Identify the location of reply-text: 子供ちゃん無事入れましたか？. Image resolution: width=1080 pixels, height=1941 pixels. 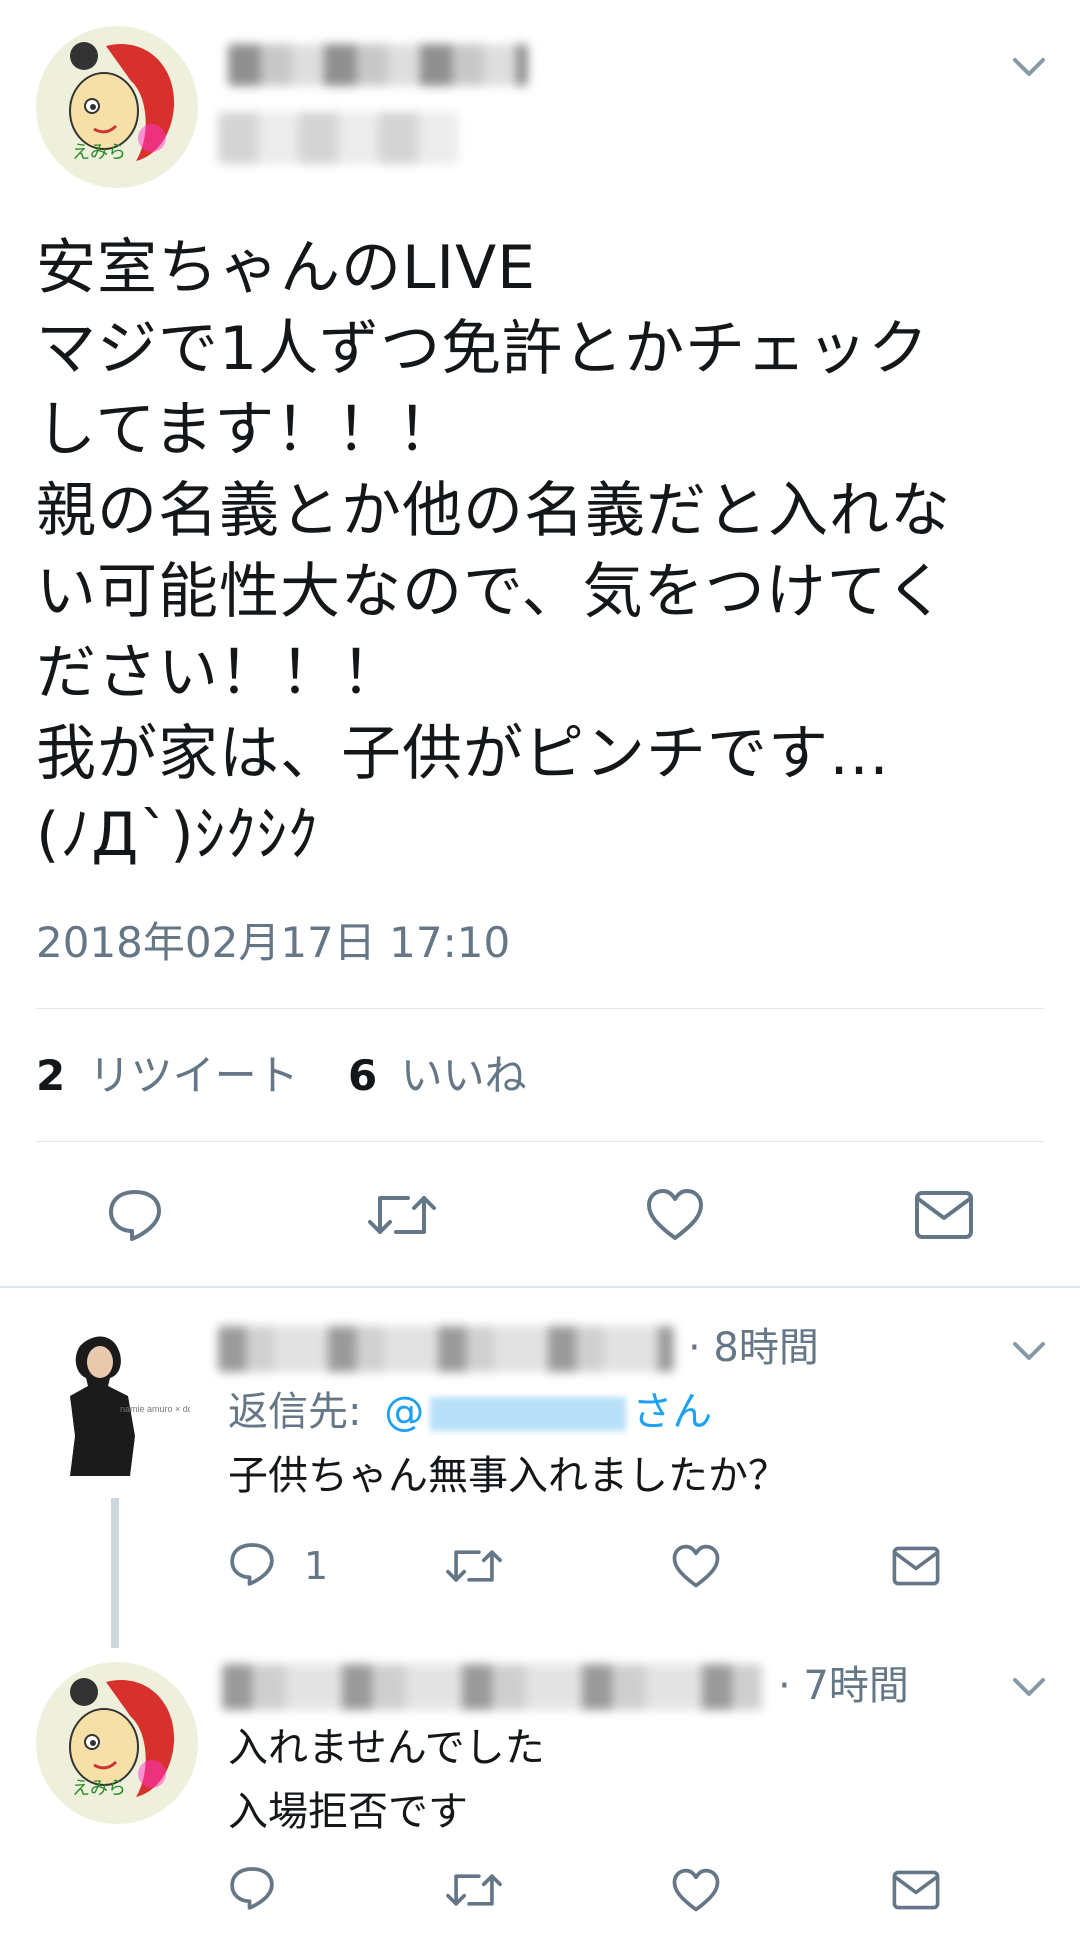
(508, 1476).